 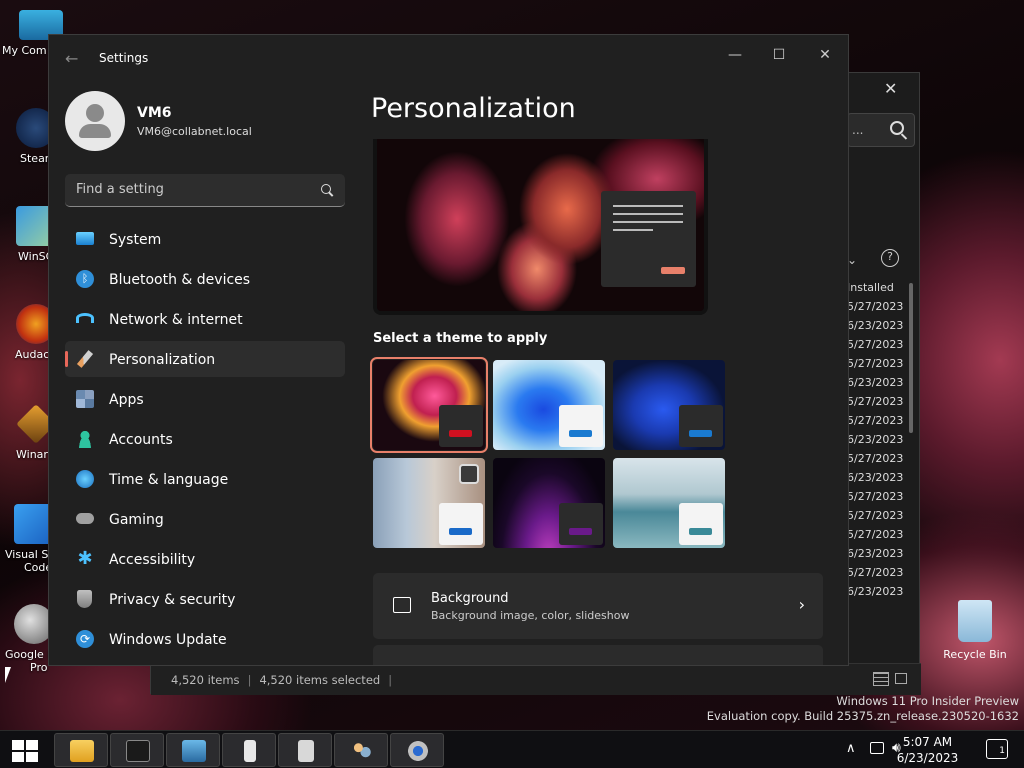 I want to click on bluetooth-icon: ᛒ, so click(x=85, y=279).